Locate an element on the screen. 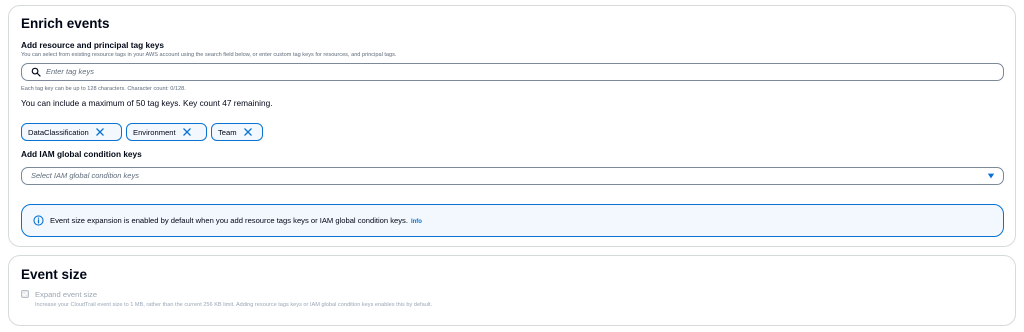 The image size is (1024, 332). check-icon is located at coordinates (25, 294).